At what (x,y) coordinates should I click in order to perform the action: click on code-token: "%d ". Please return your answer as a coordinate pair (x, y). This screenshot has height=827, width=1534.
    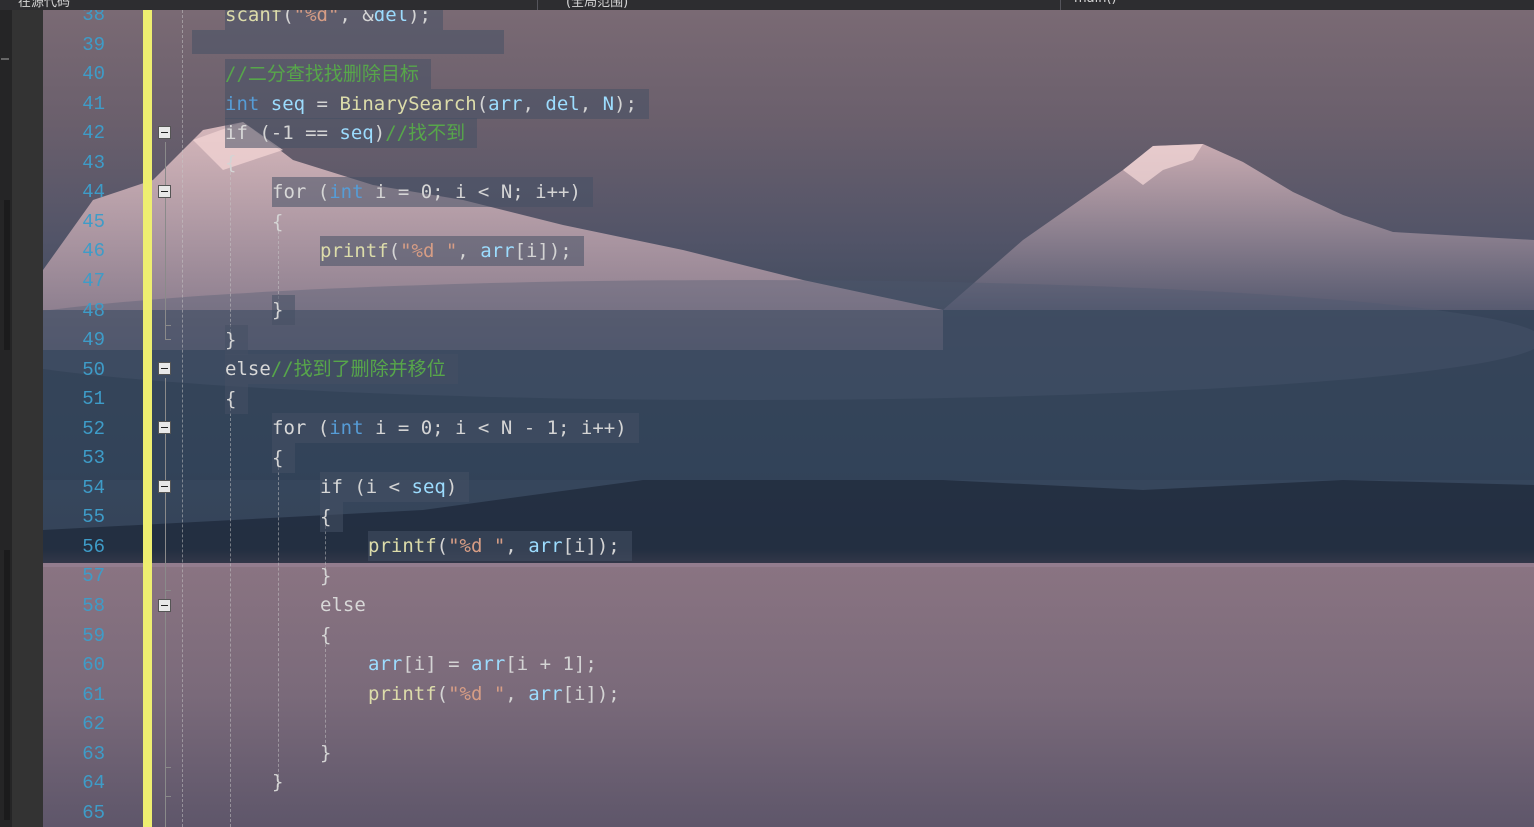
    Looking at the image, I should click on (429, 251).